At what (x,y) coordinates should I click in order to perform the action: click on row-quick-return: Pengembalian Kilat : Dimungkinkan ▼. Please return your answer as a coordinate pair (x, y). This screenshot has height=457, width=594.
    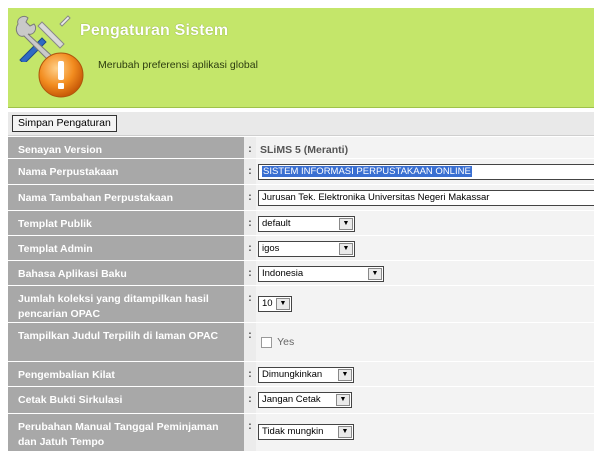
    Looking at the image, I should click on (301, 374).